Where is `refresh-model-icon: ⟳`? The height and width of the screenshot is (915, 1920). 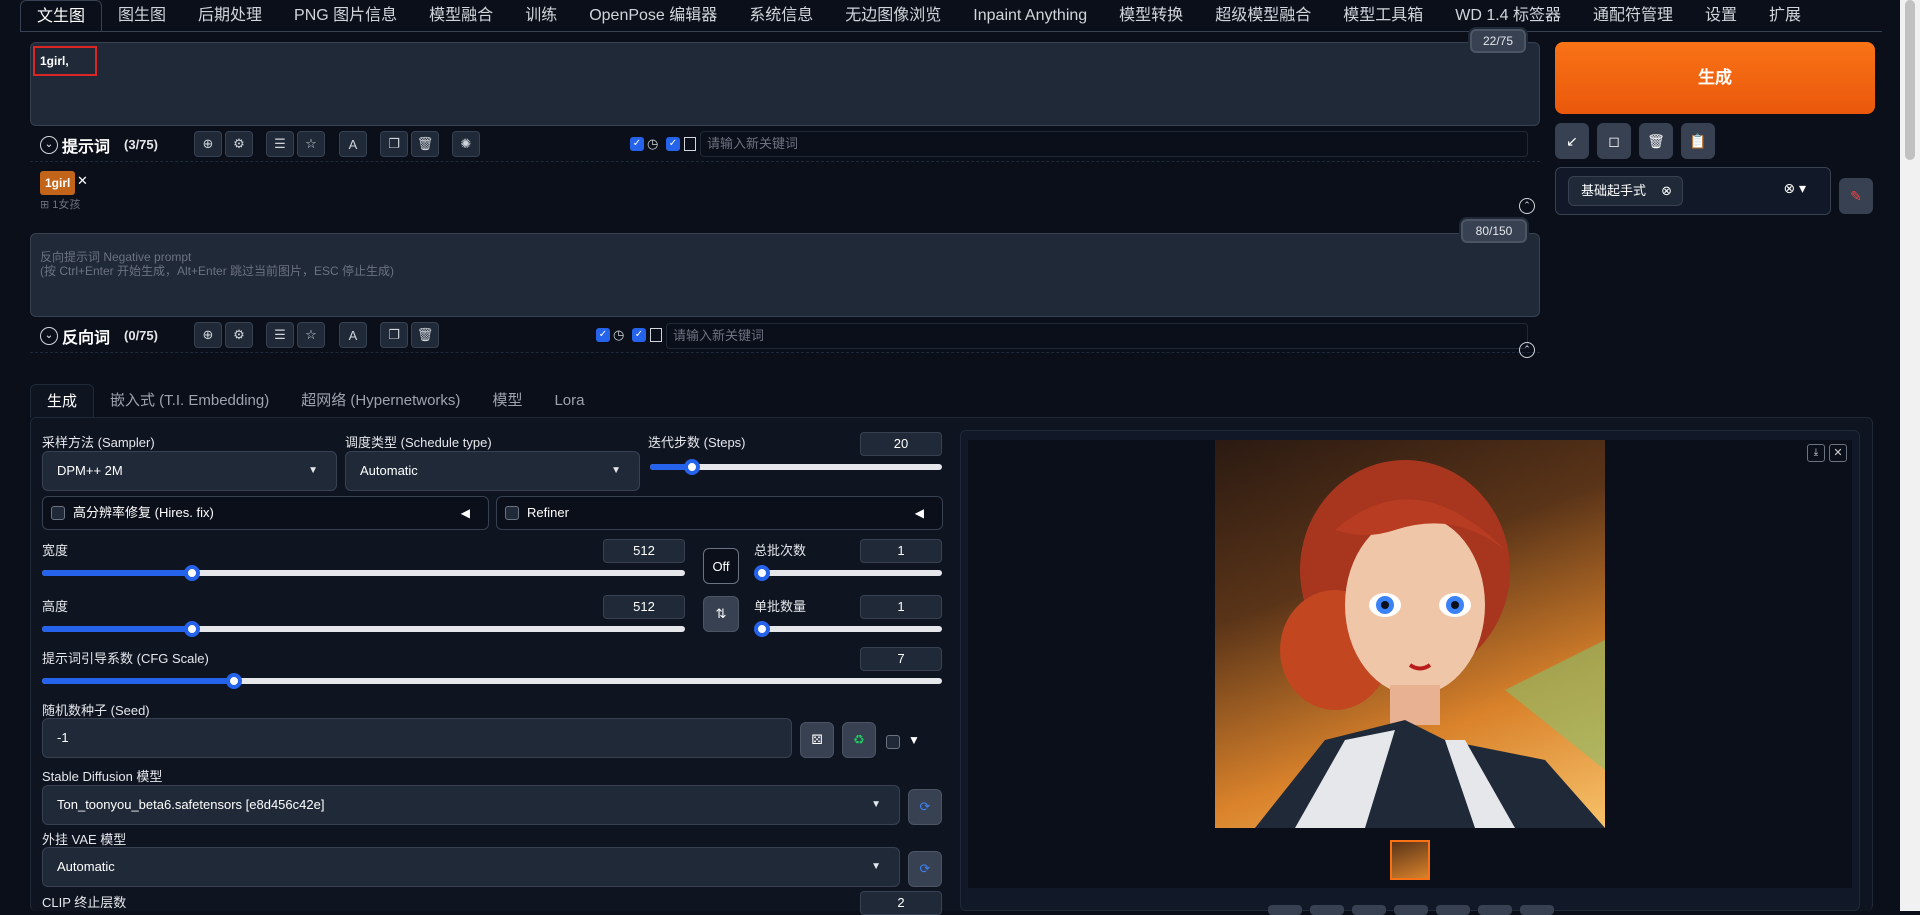 refresh-model-icon: ⟳ is located at coordinates (925, 807).